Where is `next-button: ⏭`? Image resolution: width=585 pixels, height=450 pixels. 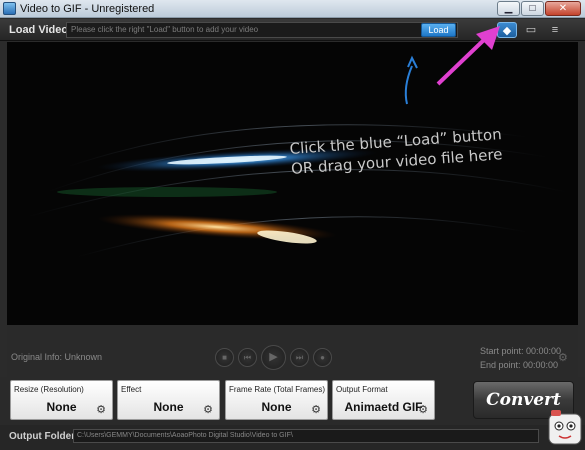 next-button: ⏭ is located at coordinates (299, 357).